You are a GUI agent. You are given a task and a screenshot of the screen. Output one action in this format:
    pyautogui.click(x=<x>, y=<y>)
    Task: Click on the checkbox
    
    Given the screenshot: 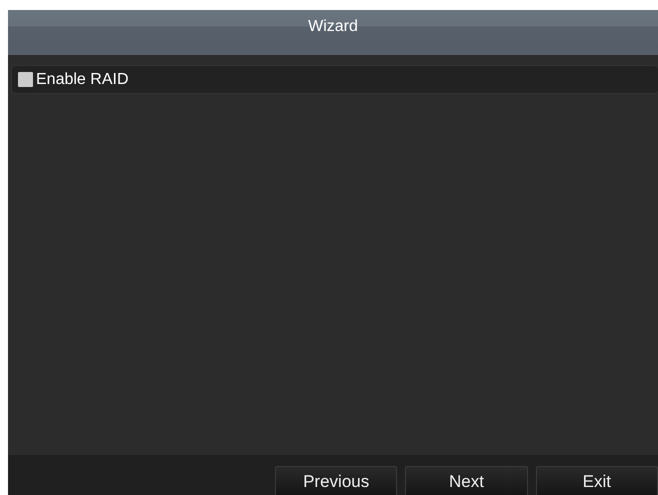 What is the action you would take?
    pyautogui.click(x=25, y=79)
    